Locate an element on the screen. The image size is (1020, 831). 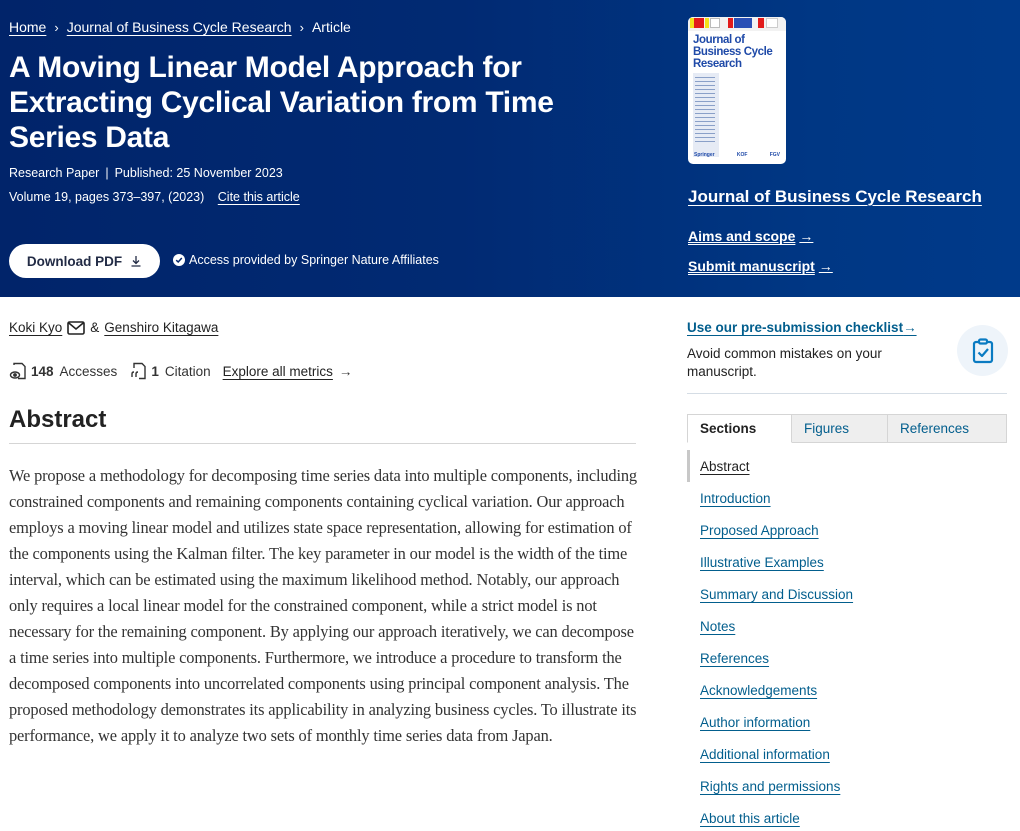
tab-sections: Sections is located at coordinates (739, 428).